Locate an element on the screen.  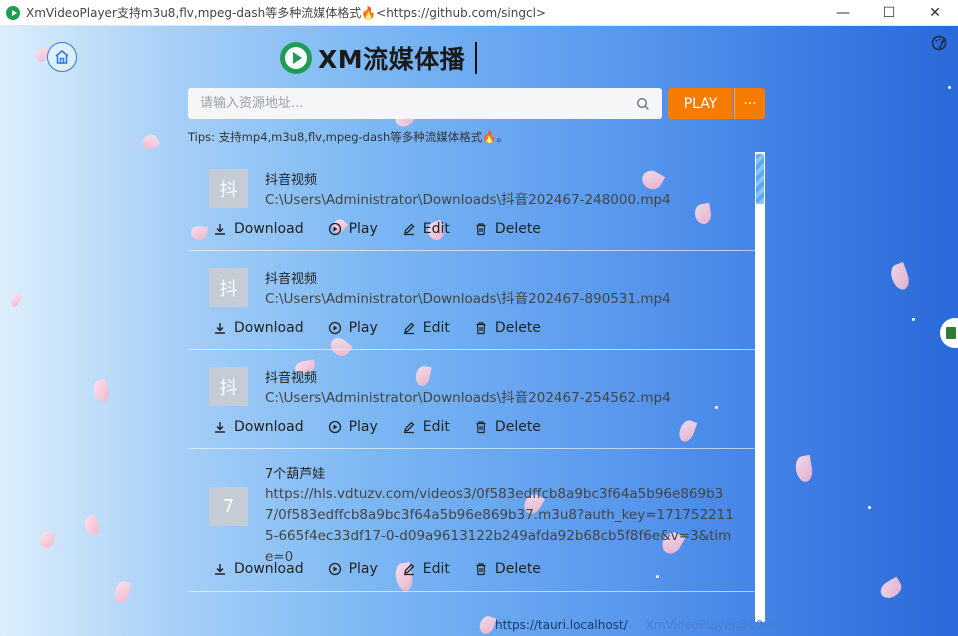
list-scrollbar is located at coordinates (760, 387).